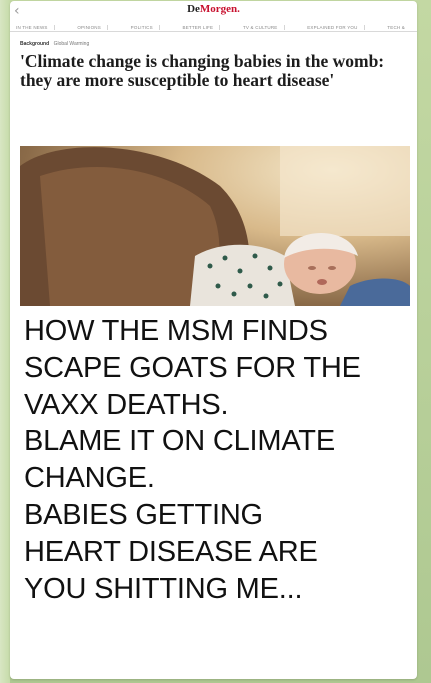  What do you see at coordinates (336, 27) in the screenshot?
I see `nav-item-explained: EXPLAINED FOR YOU` at bounding box center [336, 27].